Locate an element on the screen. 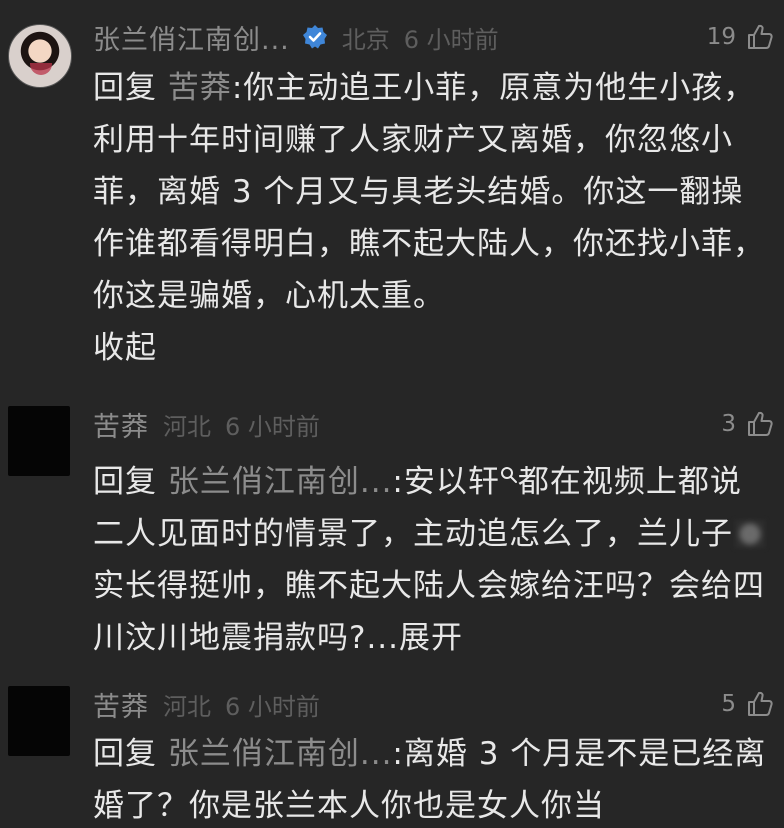 This screenshot has width=784, height=828. like-button: 3 is located at coordinates (747, 424).